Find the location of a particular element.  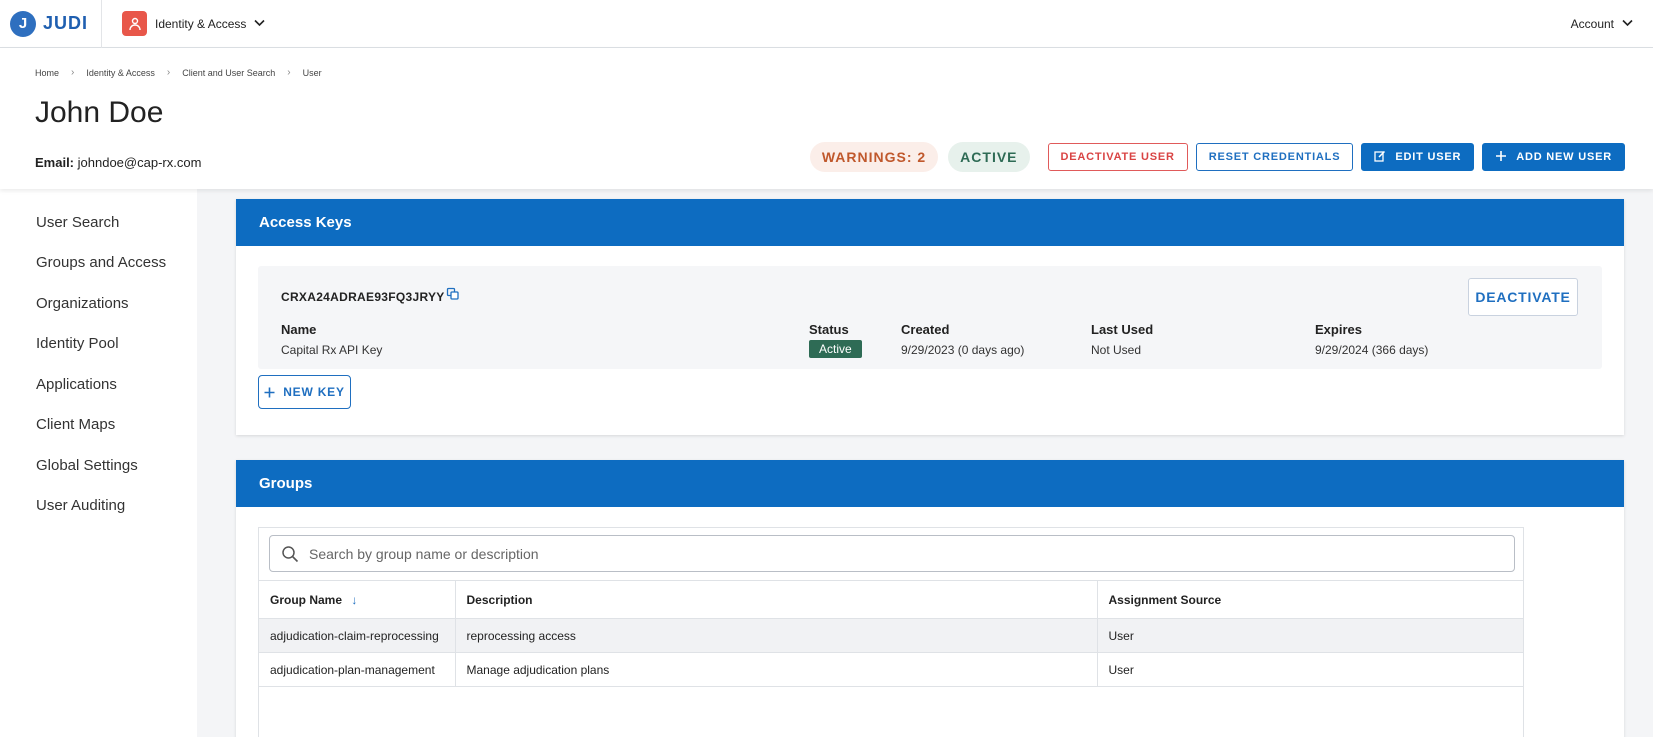

page-title: John Doe is located at coordinates (99, 112).